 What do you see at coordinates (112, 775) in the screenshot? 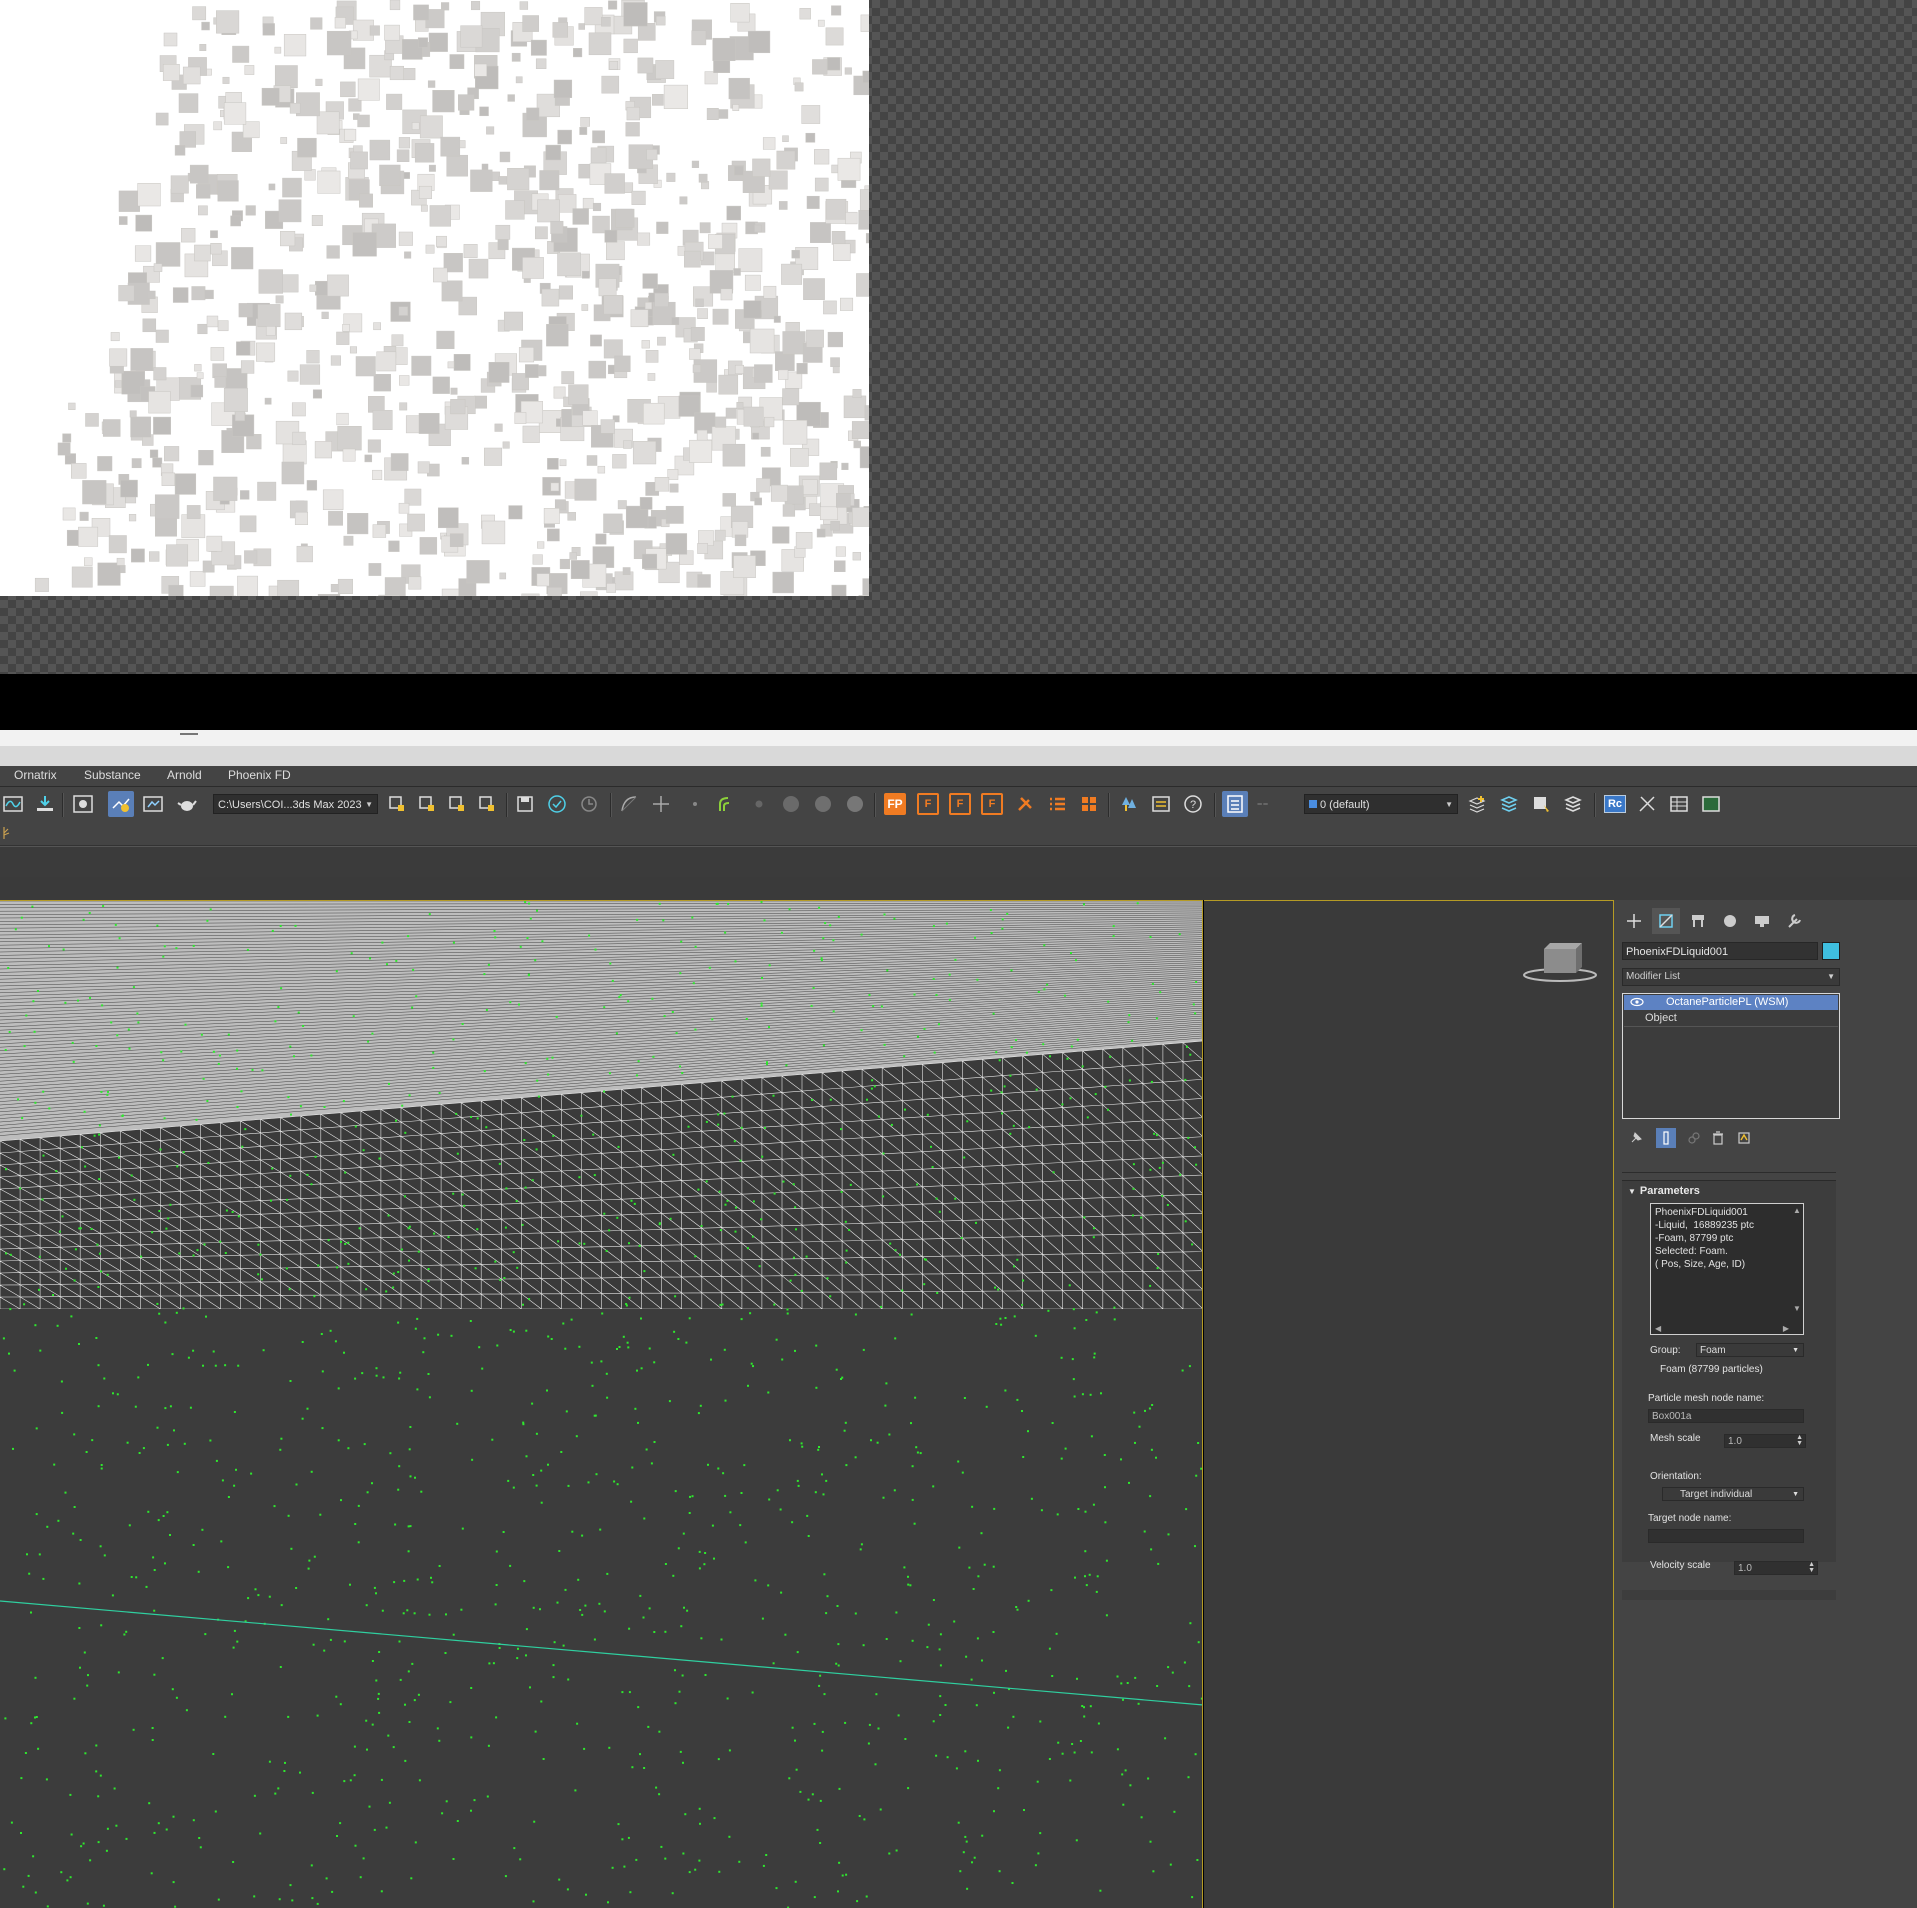
I see `menu-substance: Substance` at bounding box center [112, 775].